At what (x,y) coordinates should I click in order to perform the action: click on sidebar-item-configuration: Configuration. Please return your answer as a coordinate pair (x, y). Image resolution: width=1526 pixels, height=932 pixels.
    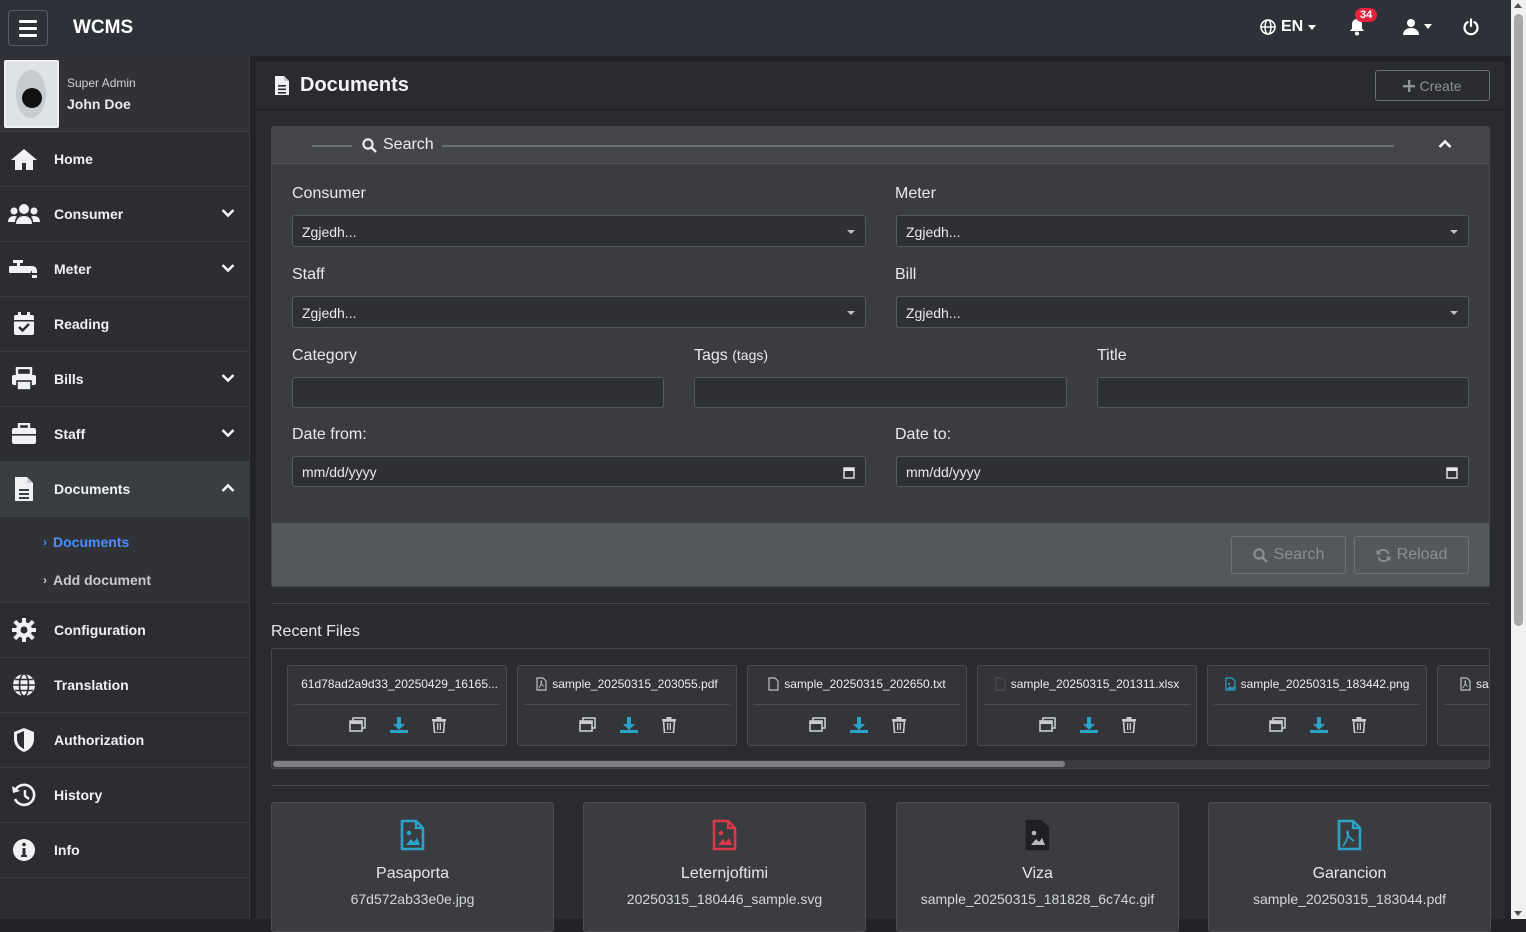
    Looking at the image, I should click on (124, 630).